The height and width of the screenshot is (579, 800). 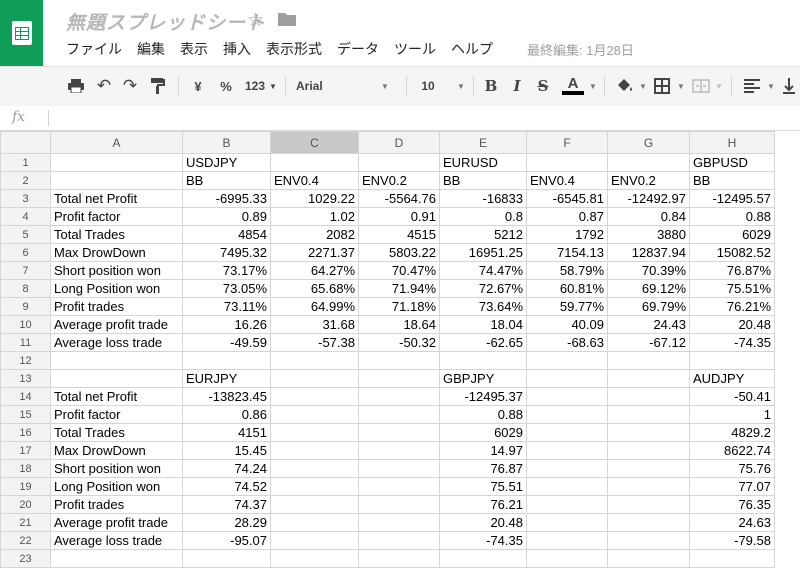 I want to click on column-header-h: H, so click(x=732, y=142).